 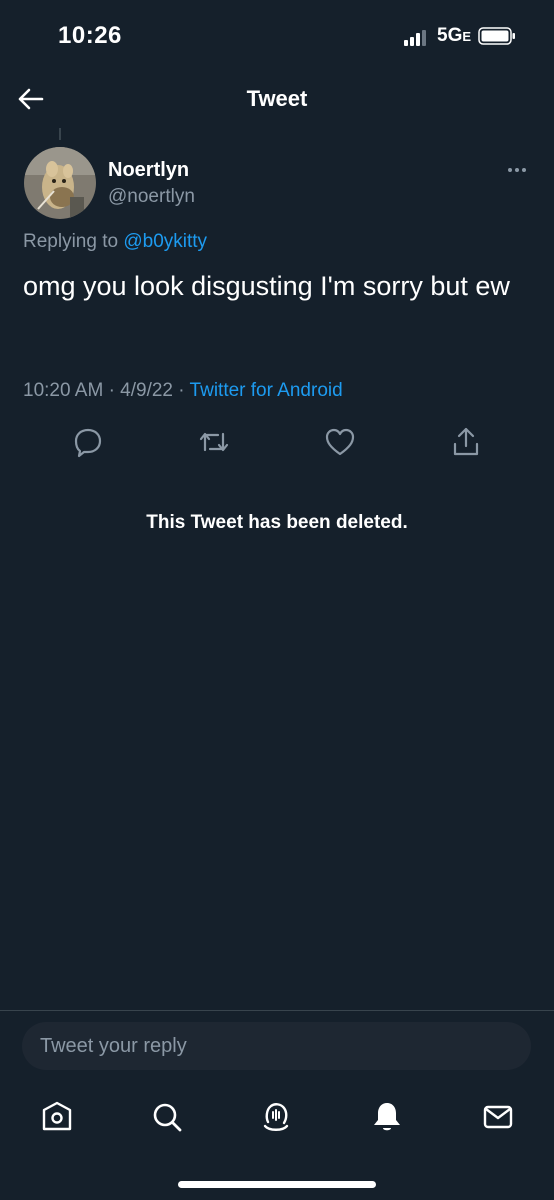 I want to click on share-icon, so click(x=466, y=441).